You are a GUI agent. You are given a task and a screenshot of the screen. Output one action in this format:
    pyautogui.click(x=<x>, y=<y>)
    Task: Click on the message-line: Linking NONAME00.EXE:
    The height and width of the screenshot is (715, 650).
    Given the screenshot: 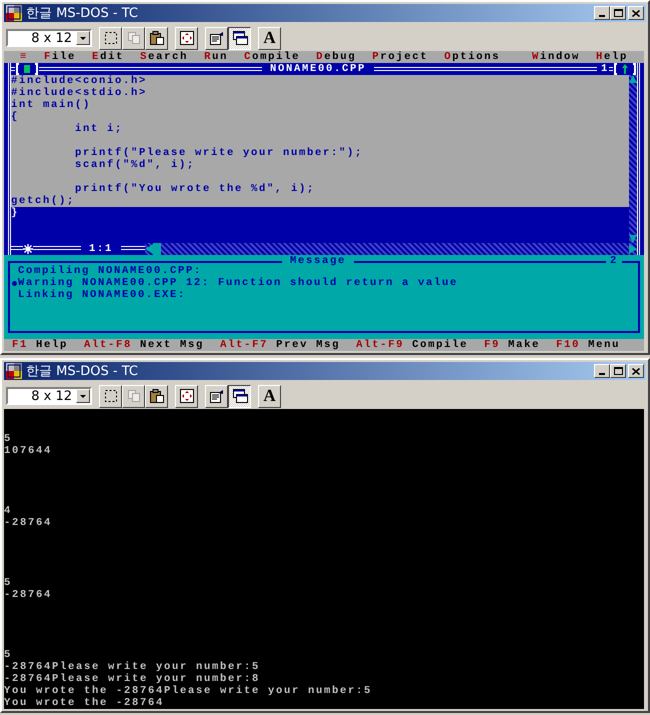 What is the action you would take?
    pyautogui.click(x=102, y=295)
    